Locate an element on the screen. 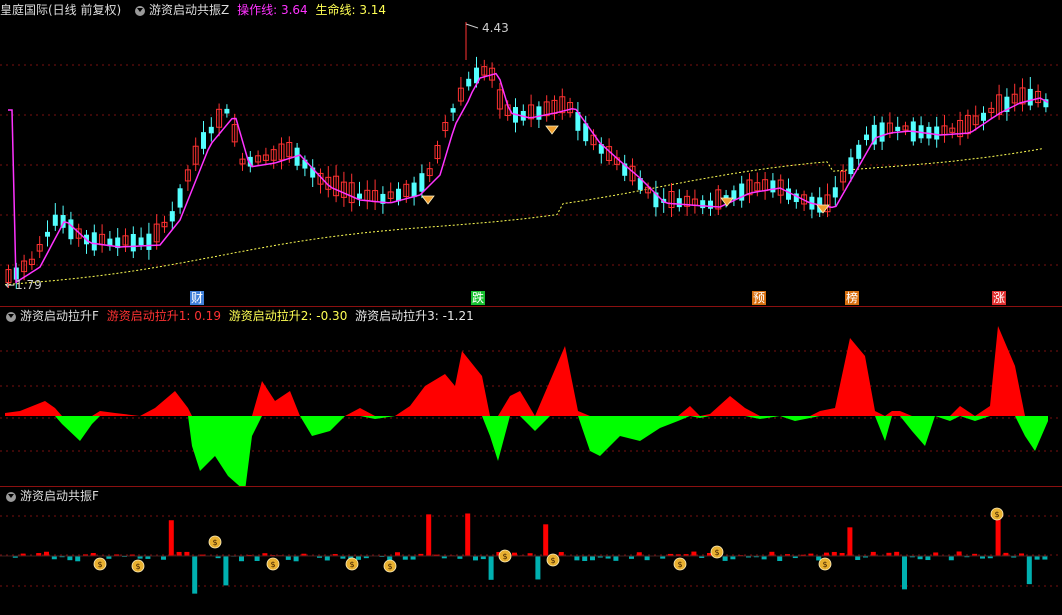 Image resolution: width=1062 pixels, height=615 pixels. lift2-value: -0.30 is located at coordinates (332, 316).